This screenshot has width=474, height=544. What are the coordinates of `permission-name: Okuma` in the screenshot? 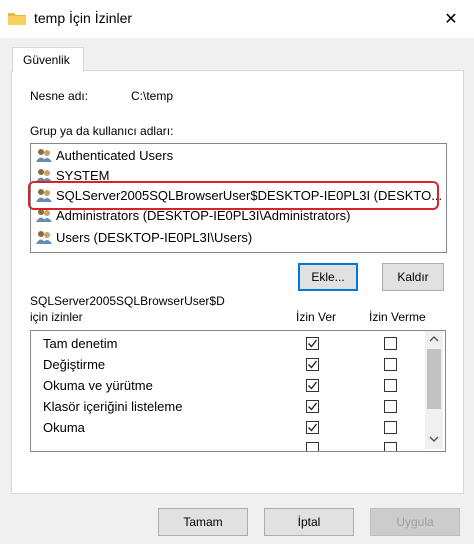 It's located at (64, 427).